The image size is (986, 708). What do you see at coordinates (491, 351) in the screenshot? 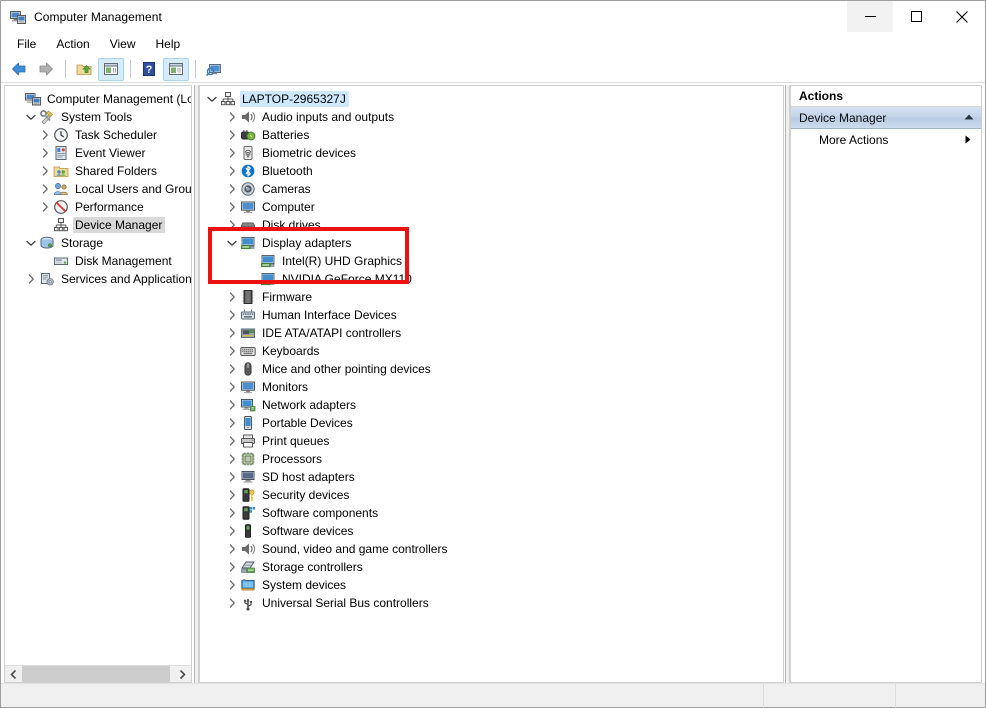
I see `device-tree-item-row: Keyboards` at bounding box center [491, 351].